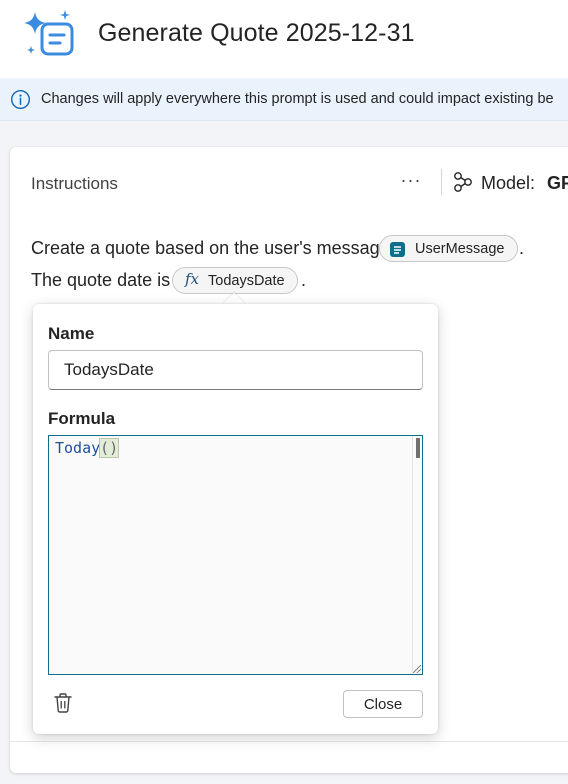 This screenshot has height=784, width=568. Describe the element at coordinates (417, 669) in the screenshot. I see `resize-grip-icon` at that location.